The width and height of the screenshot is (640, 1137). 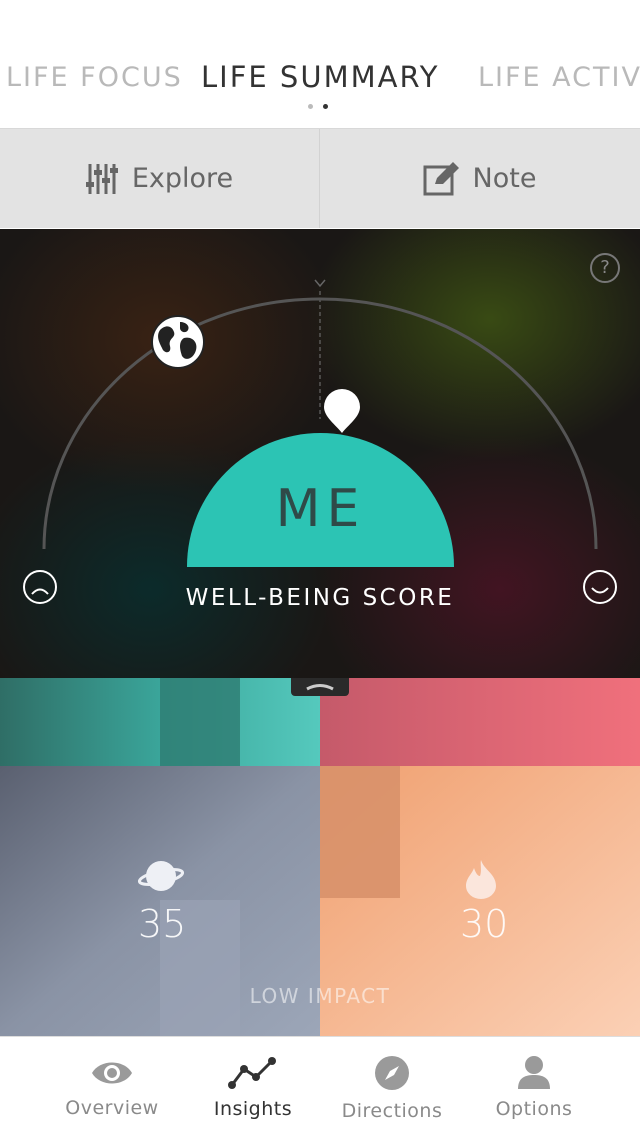 I want to click on well-being-score-title: WELL-BEING SCORE, so click(x=320, y=598).